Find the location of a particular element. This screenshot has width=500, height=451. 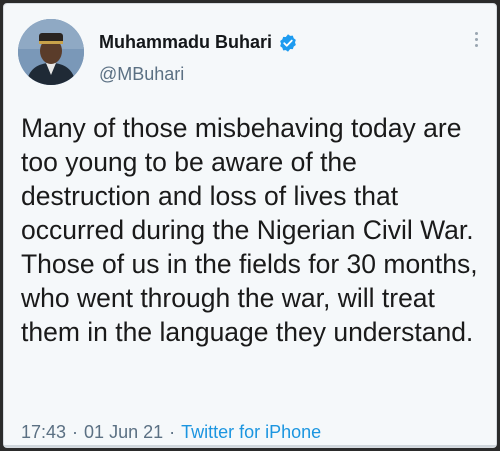

tweet-date: 01 Jun 21 is located at coordinates (123, 432).